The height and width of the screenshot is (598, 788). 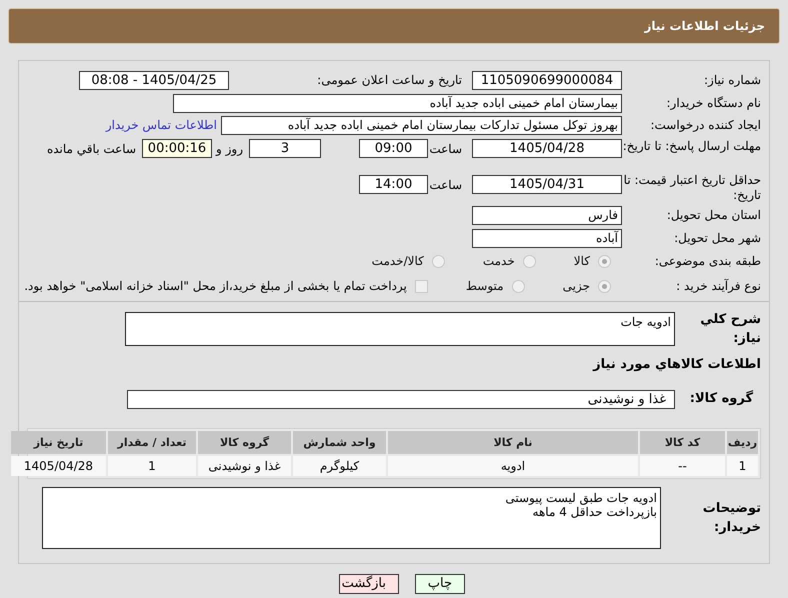 What do you see at coordinates (677, 365) in the screenshot?
I see `field-label: اطلاعات كالاهاي مورد نياز` at bounding box center [677, 365].